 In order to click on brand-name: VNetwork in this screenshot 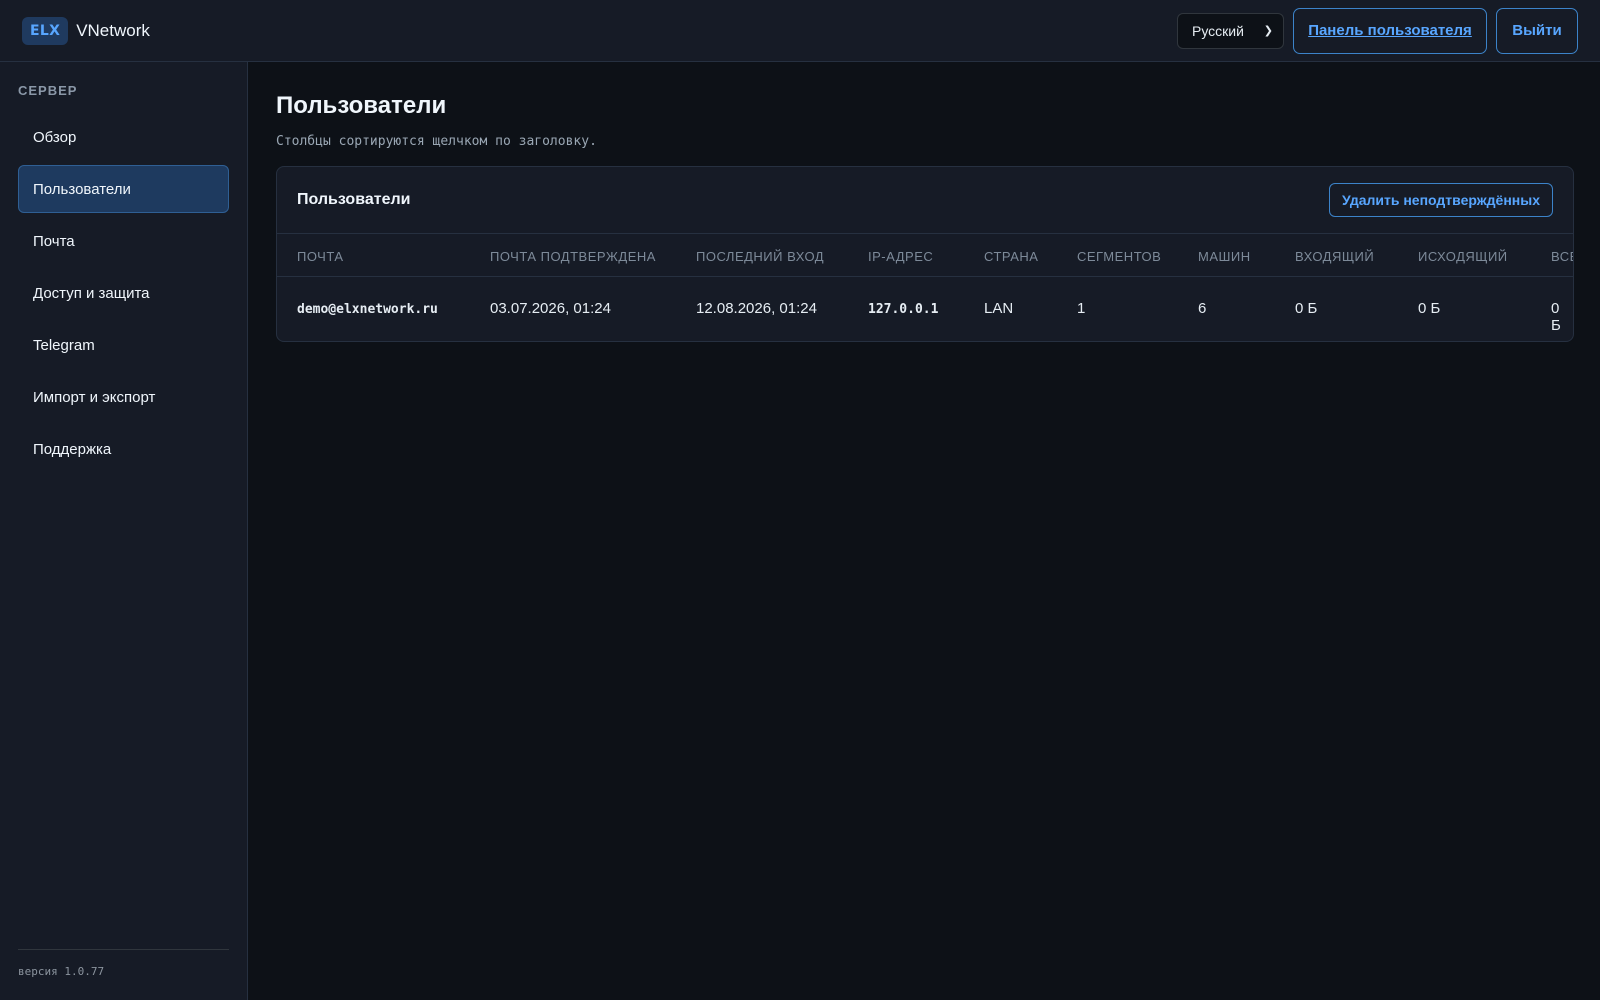, I will do `click(113, 30)`.